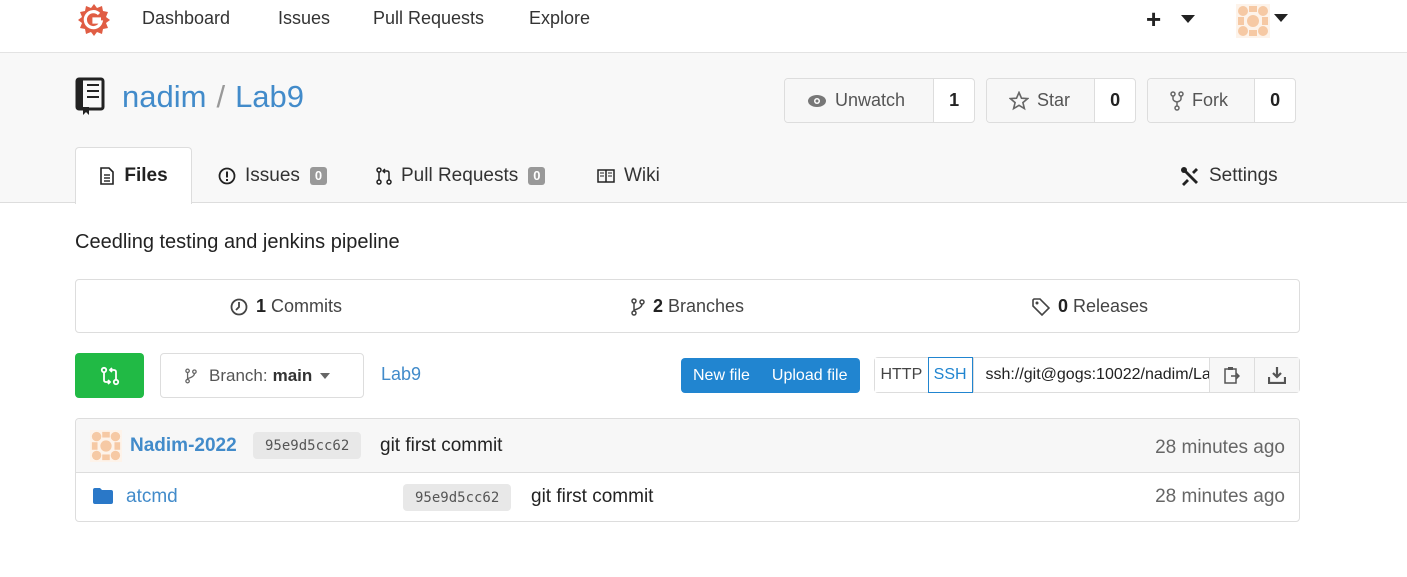  Describe the element at coordinates (457, 497) in the screenshot. I see `file-commit-sha: 95e9d5cc62` at that location.